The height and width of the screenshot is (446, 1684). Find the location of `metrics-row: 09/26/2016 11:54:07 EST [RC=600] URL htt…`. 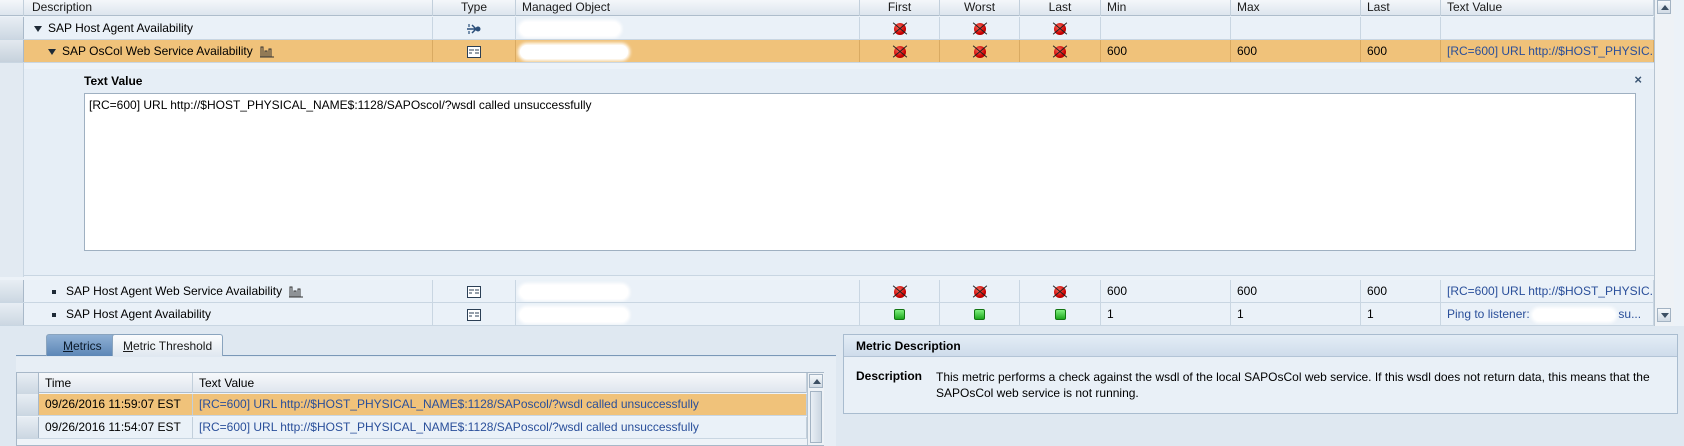

metrics-row: 09/26/2016 11:54:07 EST [RC=600] URL htt… is located at coordinates (412, 428).